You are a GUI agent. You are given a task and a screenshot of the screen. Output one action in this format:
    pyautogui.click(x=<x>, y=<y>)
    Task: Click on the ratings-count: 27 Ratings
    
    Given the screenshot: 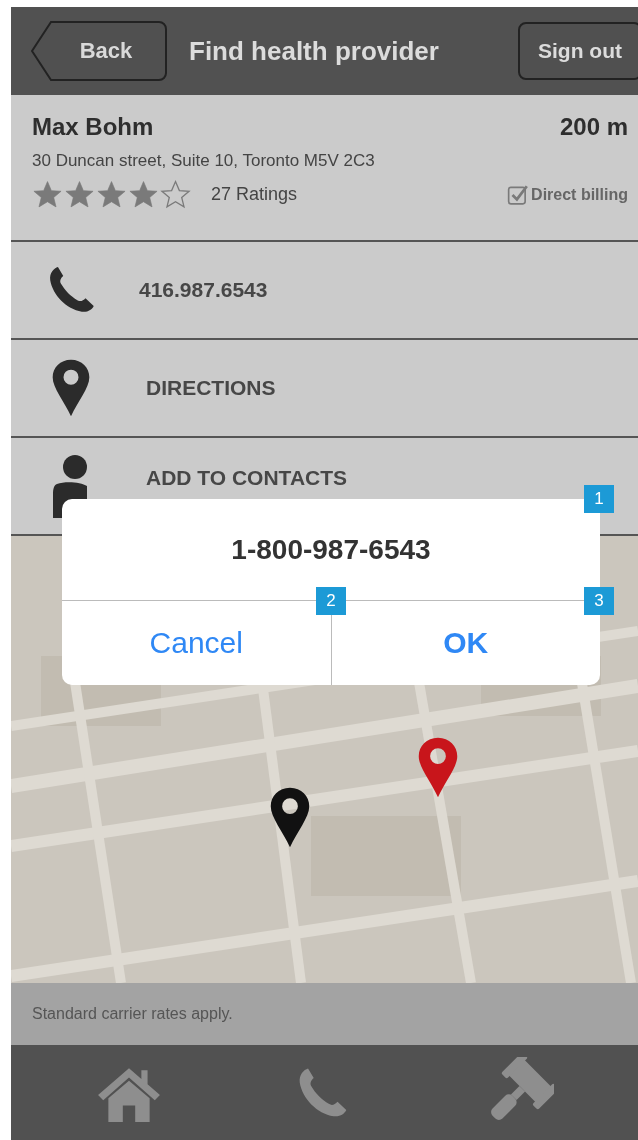 What is the action you would take?
    pyautogui.click(x=254, y=194)
    